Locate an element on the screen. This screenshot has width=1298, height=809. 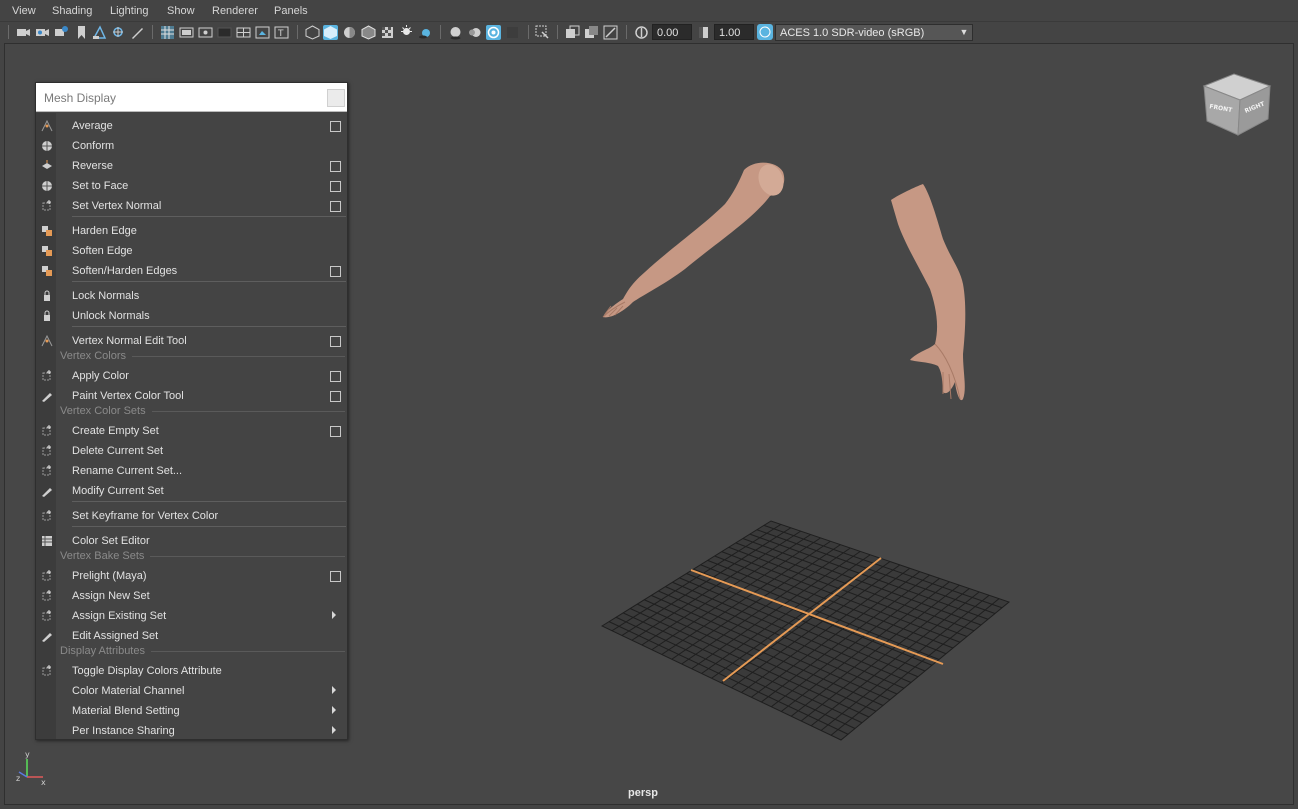
menu-item-paint-vertex-color-tool: Paint Vertex Color Tool is located at coordinates (191, 396).